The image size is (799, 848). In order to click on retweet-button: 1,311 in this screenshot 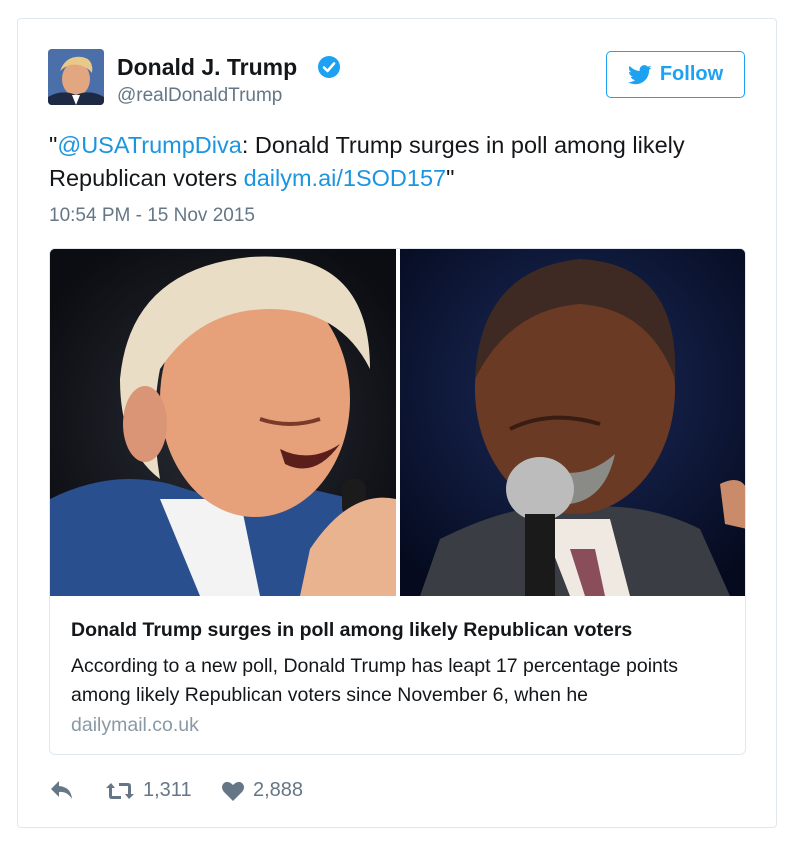, I will do `click(148, 790)`.